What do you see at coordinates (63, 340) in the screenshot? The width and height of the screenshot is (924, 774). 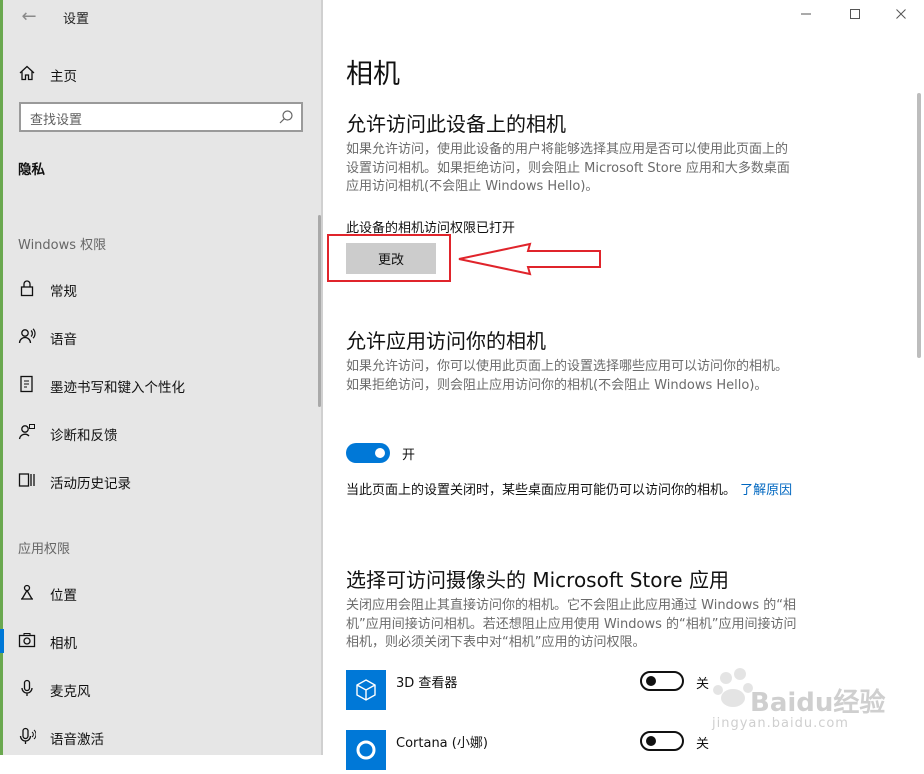 I see `sidebar-item-label: 语音` at bounding box center [63, 340].